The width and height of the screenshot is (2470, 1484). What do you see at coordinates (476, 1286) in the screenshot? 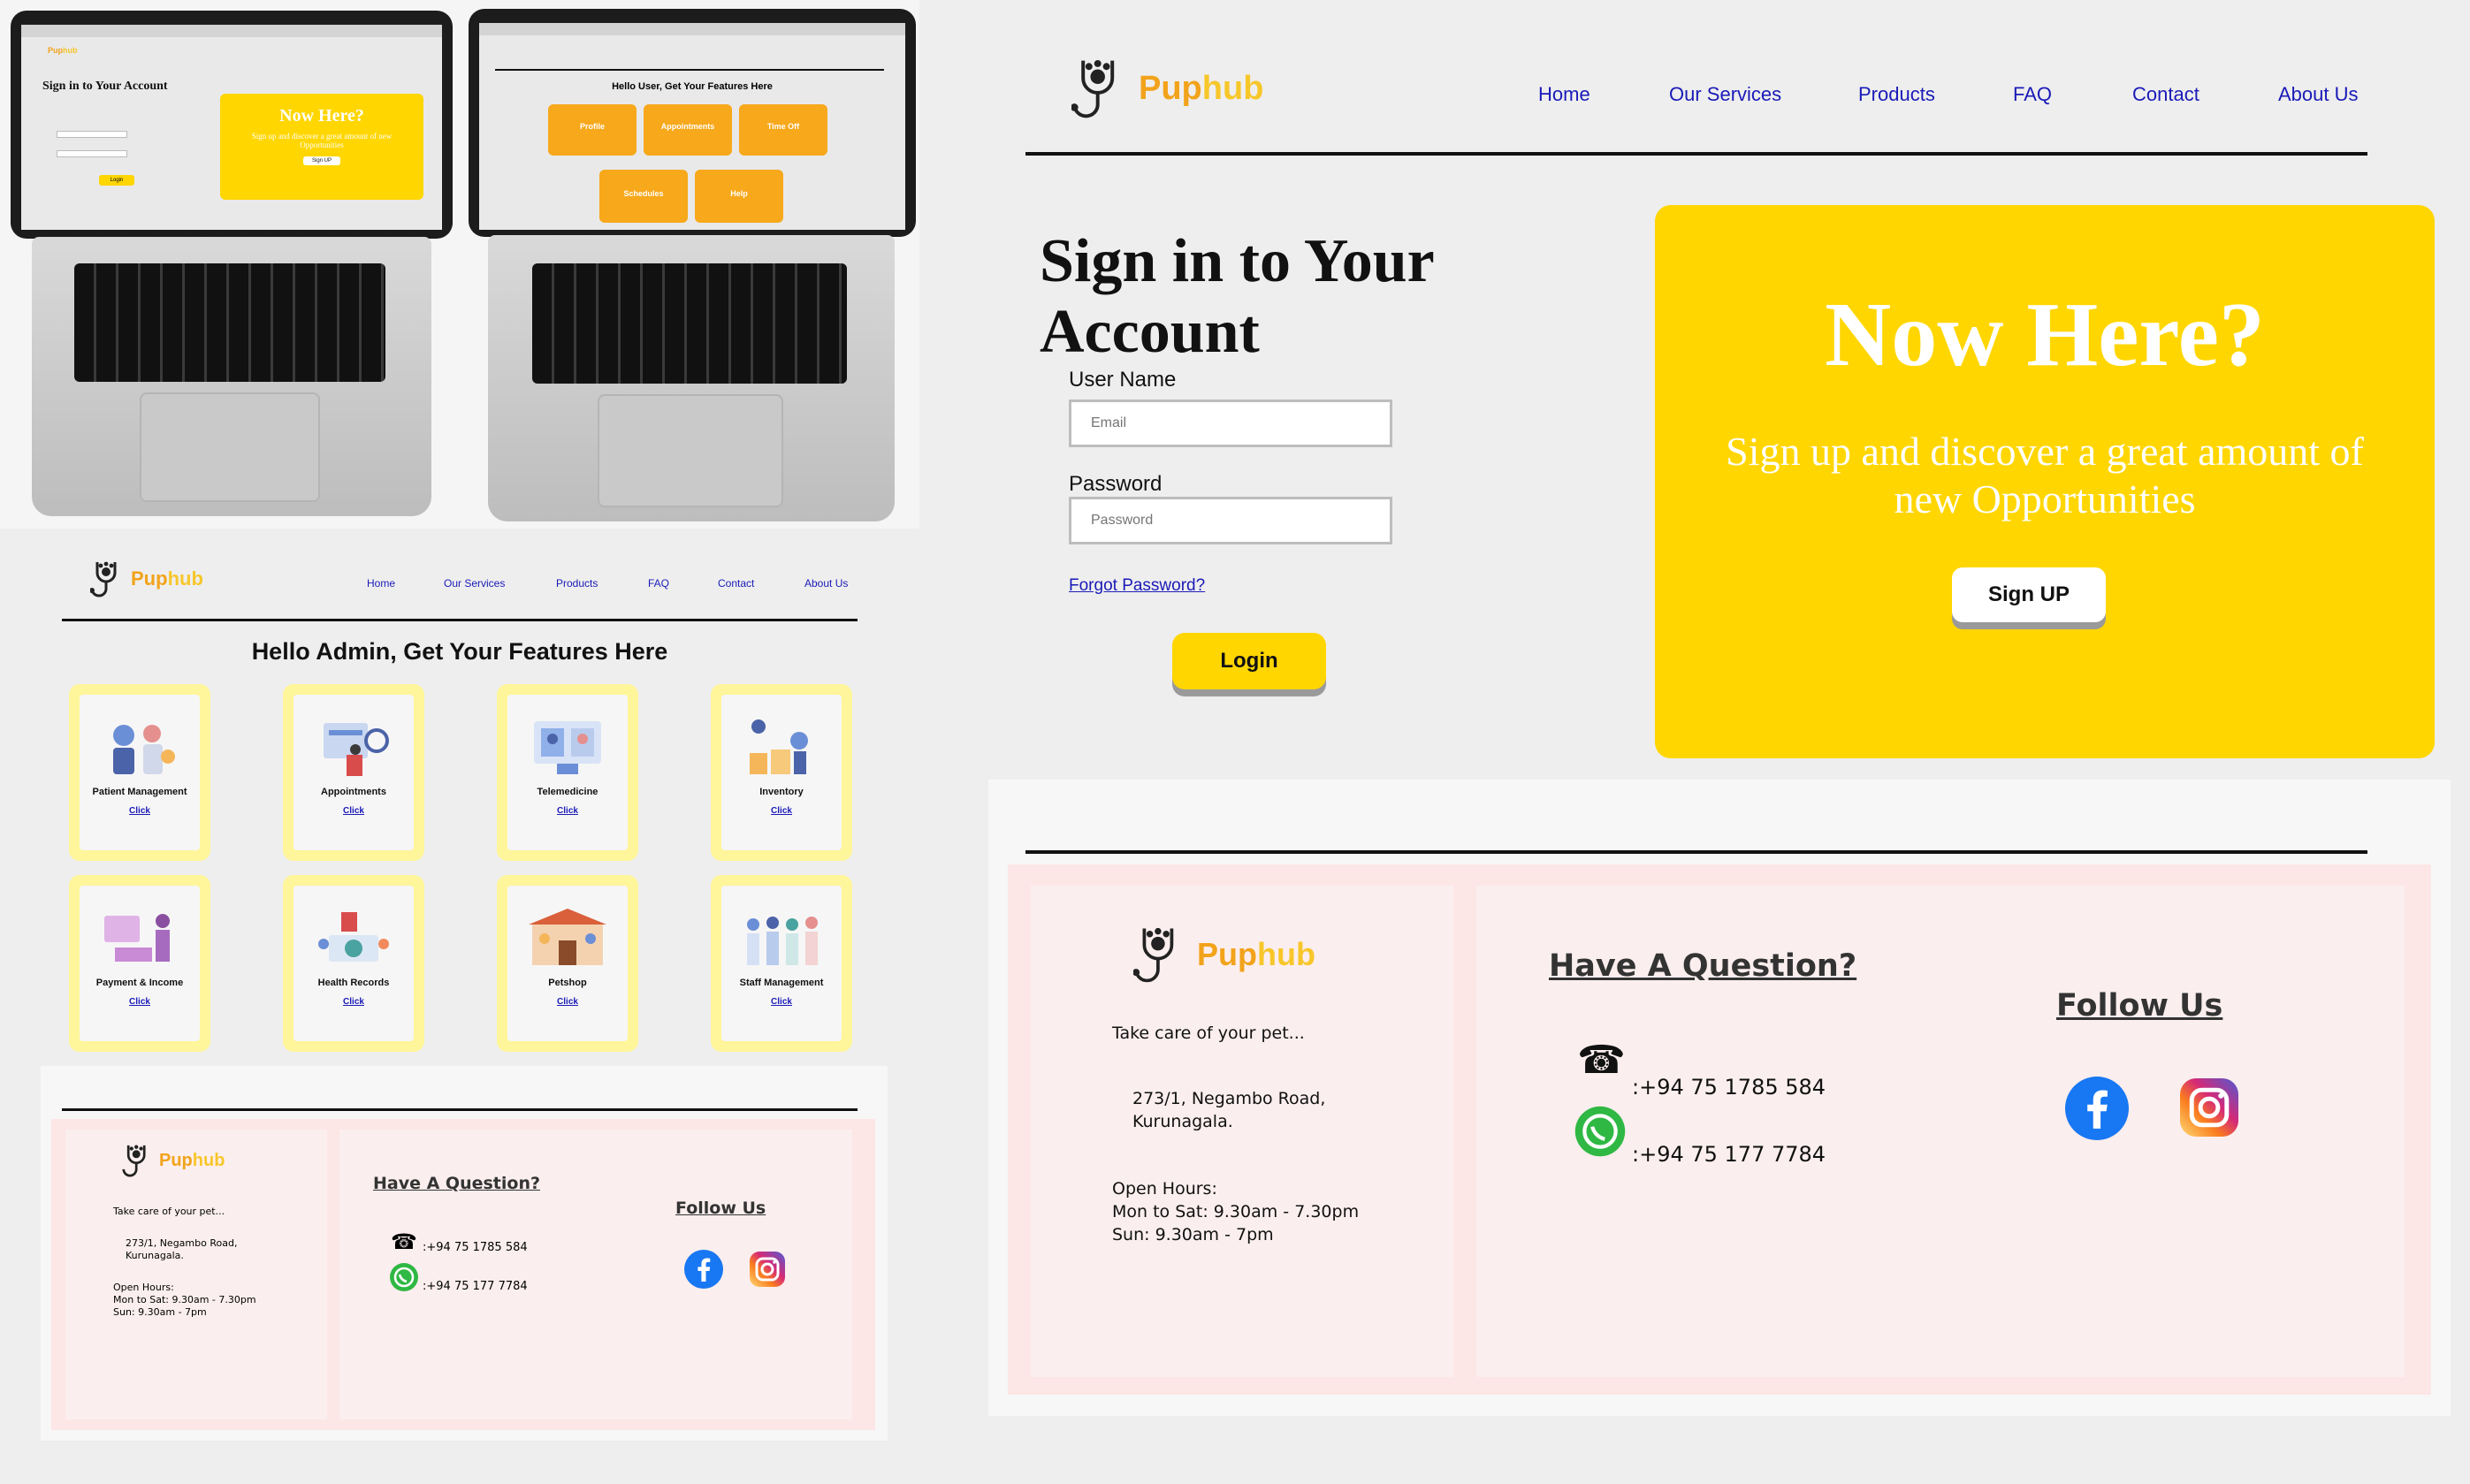
I see `admin-footer-whatsapp: :+94 75 177 7784` at bounding box center [476, 1286].